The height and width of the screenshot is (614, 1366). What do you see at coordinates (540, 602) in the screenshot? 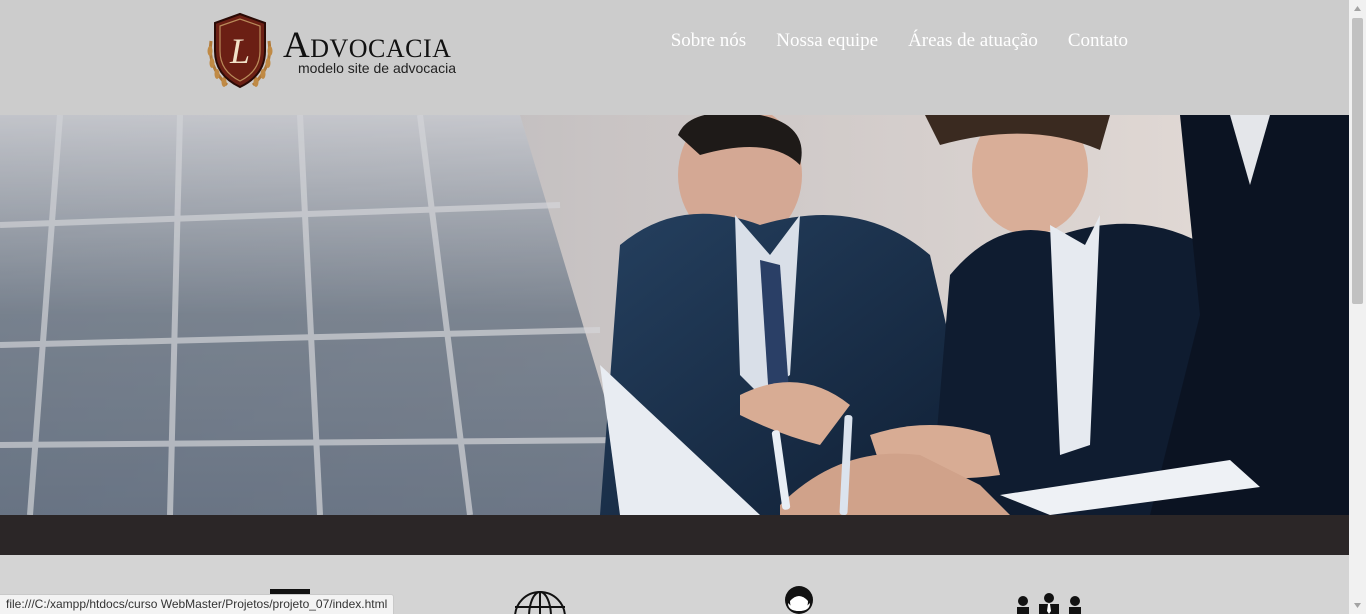
I see `globe-icon` at bounding box center [540, 602].